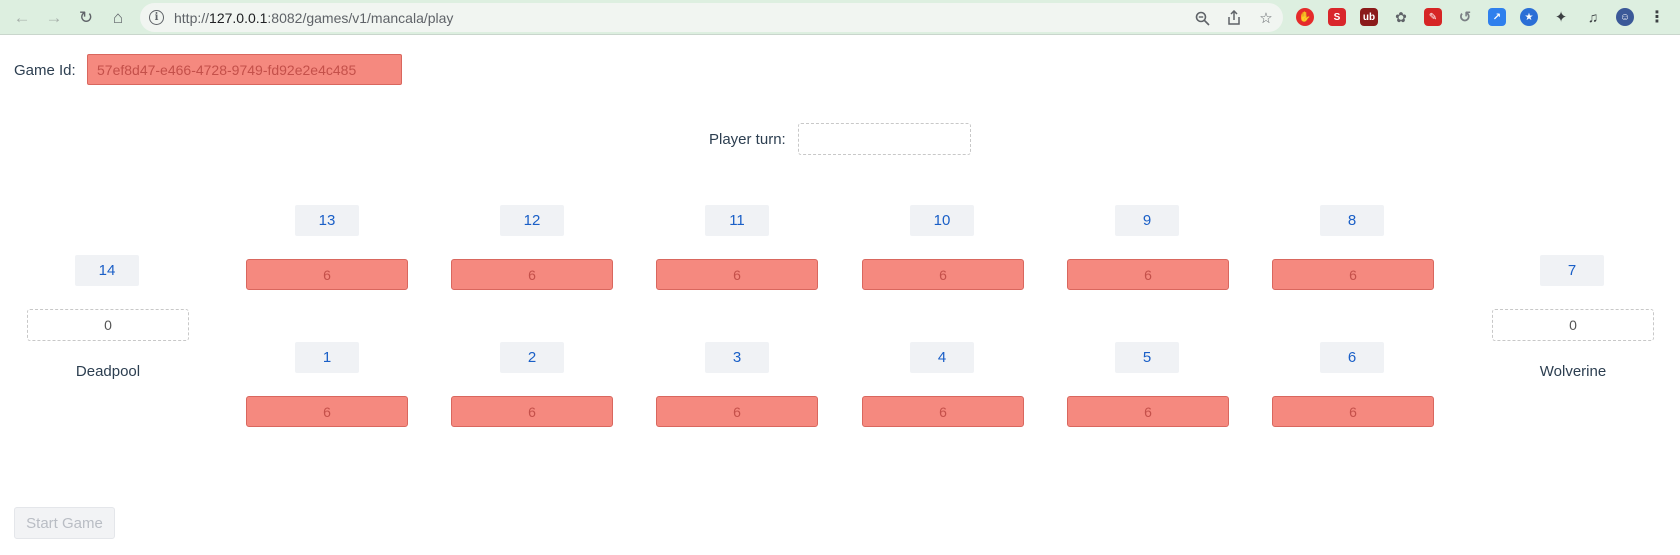 The width and height of the screenshot is (1680, 555). I want to click on zoom-icon, so click(1202, 18).